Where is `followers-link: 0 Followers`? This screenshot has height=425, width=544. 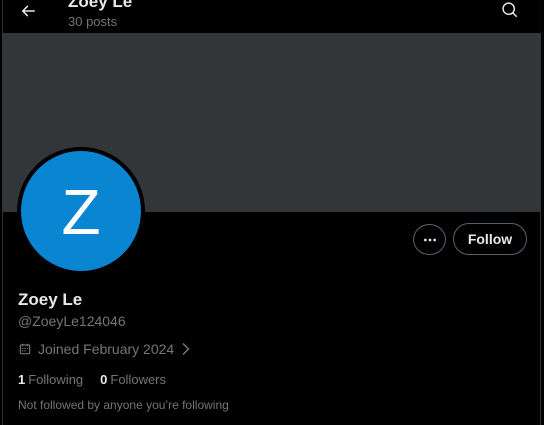
followers-link: 0 Followers is located at coordinates (133, 379).